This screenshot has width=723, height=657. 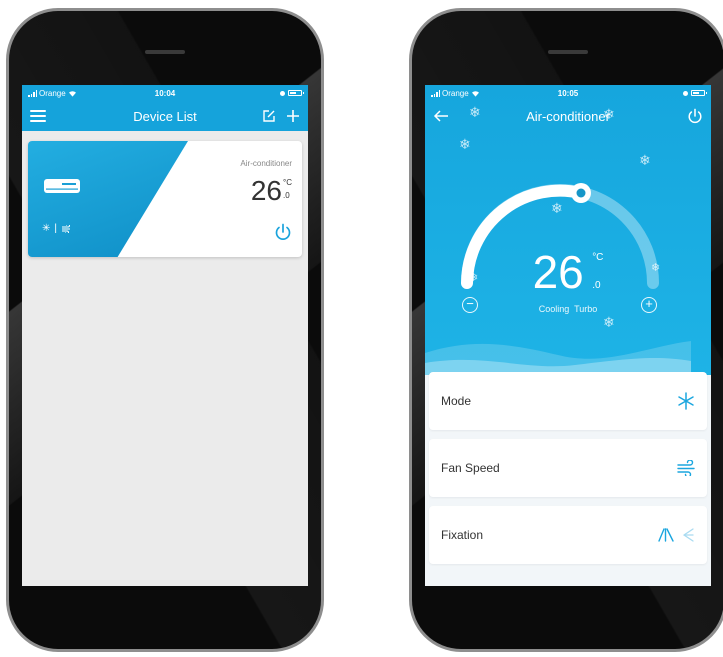 What do you see at coordinates (56, 228) in the screenshot?
I see `card-mode-indicators: ✳ |` at bounding box center [56, 228].